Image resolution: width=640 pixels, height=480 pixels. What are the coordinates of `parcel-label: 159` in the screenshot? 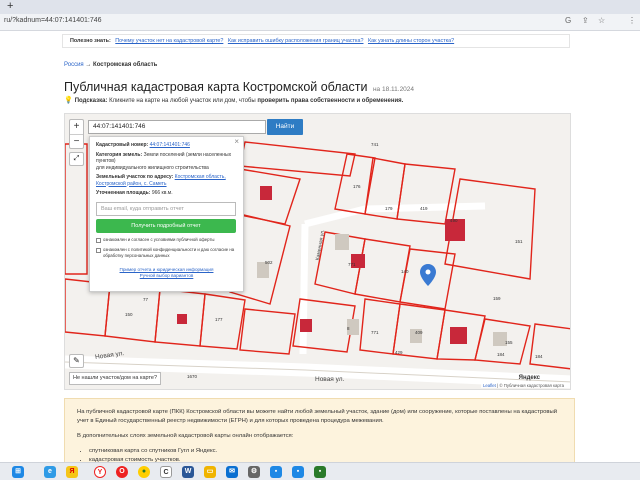 It's located at (497, 298).